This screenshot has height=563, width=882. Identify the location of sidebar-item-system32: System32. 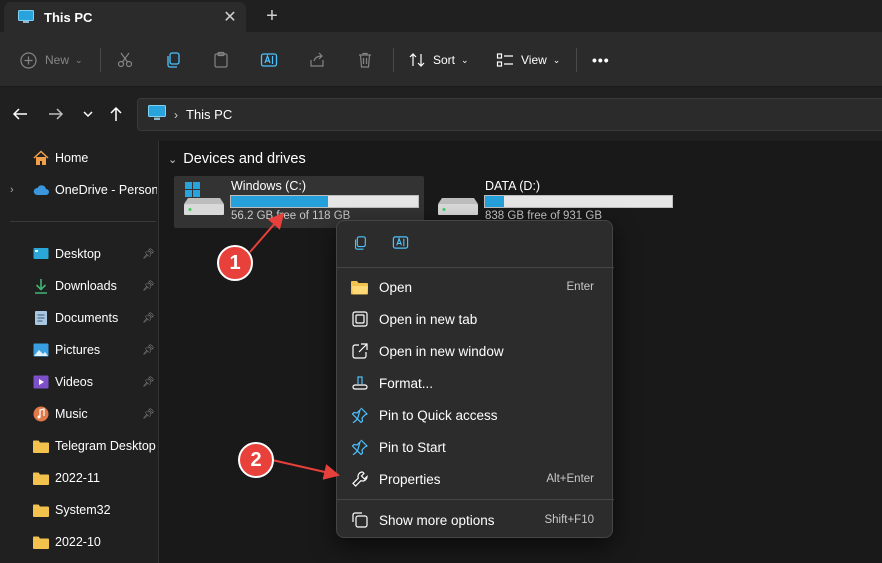
(79, 510).